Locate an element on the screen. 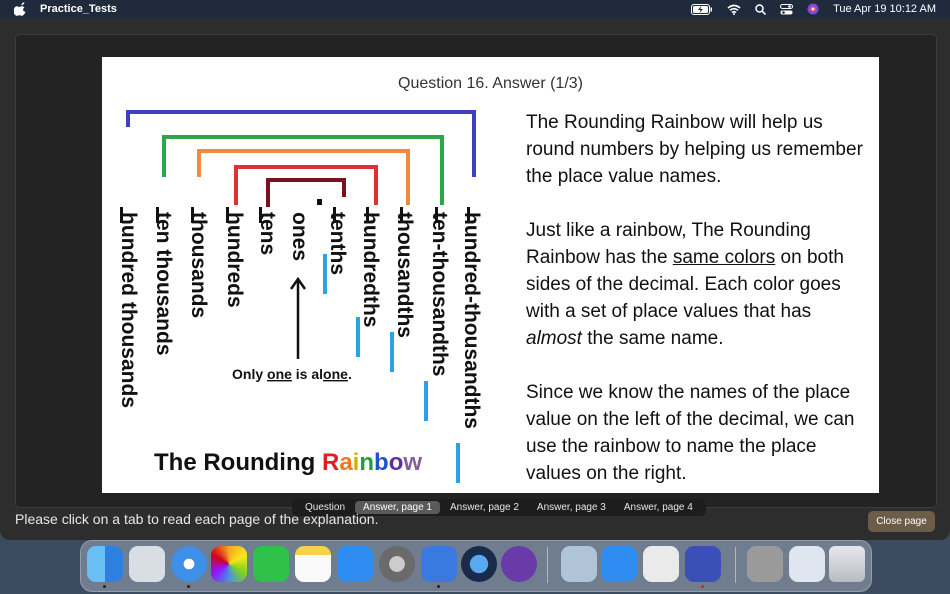 This screenshot has height=594, width=950. ths-marker-ten-thousandths is located at coordinates (426, 401).